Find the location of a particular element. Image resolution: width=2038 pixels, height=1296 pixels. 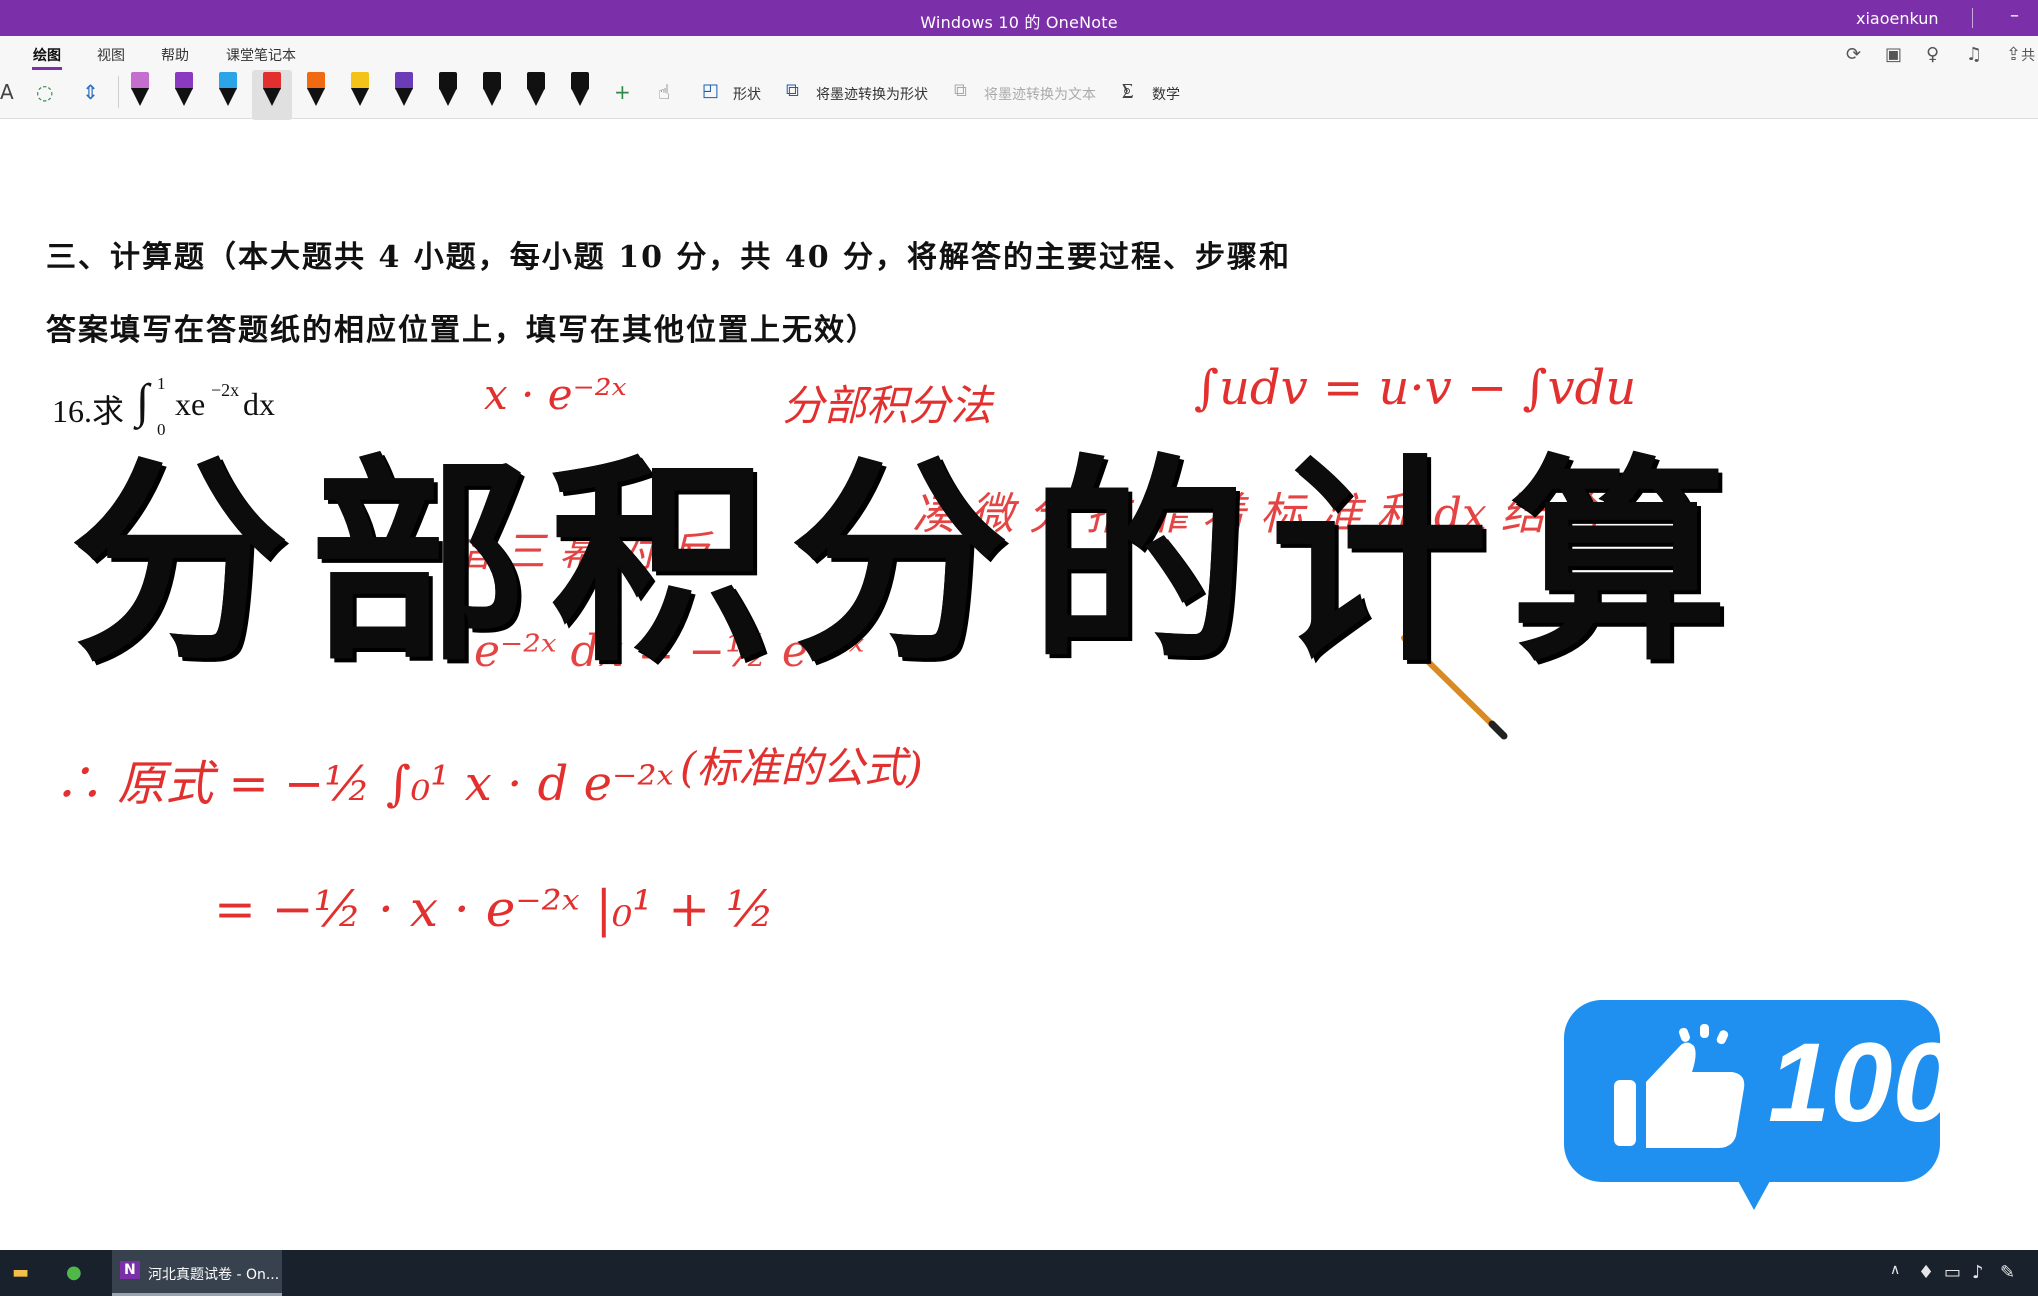

notebook-icon: ▣ is located at coordinates (1893, 54).